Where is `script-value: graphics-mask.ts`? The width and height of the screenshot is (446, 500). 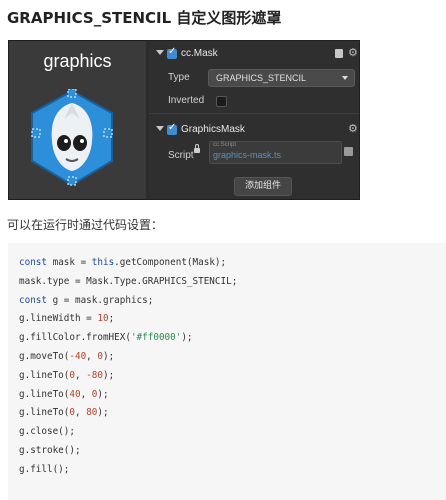
script-value: graphics-mask.ts is located at coordinates (247, 155).